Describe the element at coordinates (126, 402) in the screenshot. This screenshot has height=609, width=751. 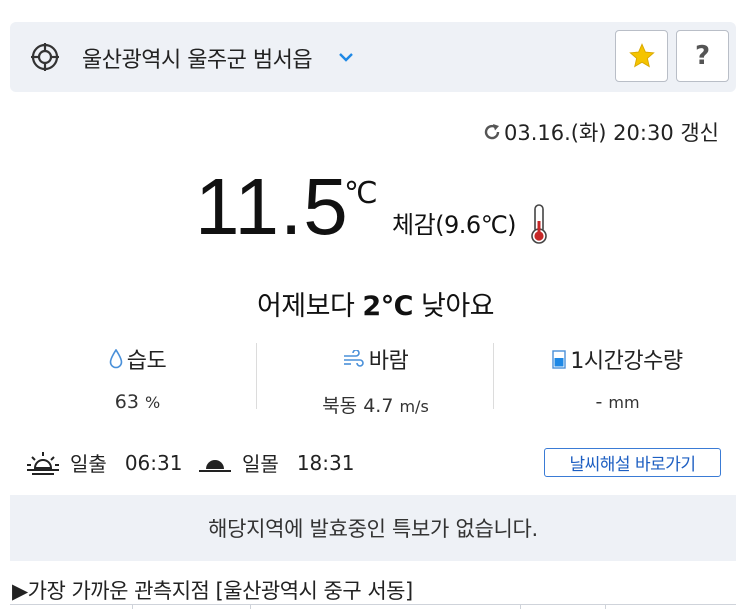
I see `humidity-value: 63` at that location.